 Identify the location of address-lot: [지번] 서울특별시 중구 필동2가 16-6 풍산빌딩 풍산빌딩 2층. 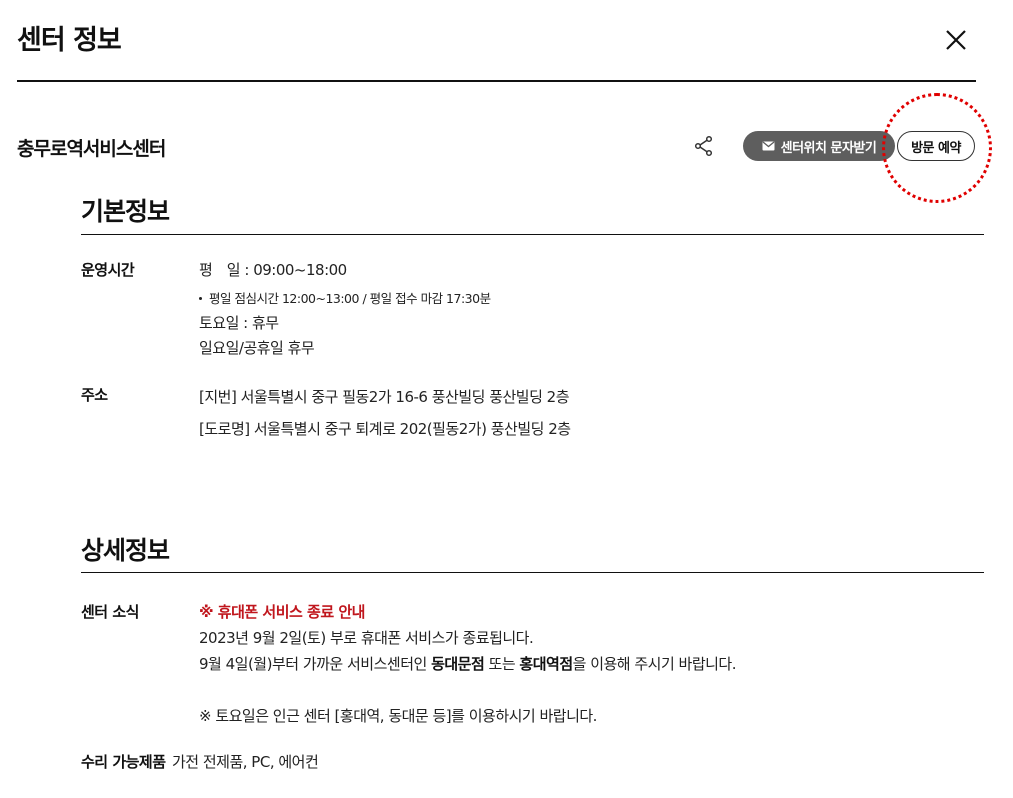
(384, 397).